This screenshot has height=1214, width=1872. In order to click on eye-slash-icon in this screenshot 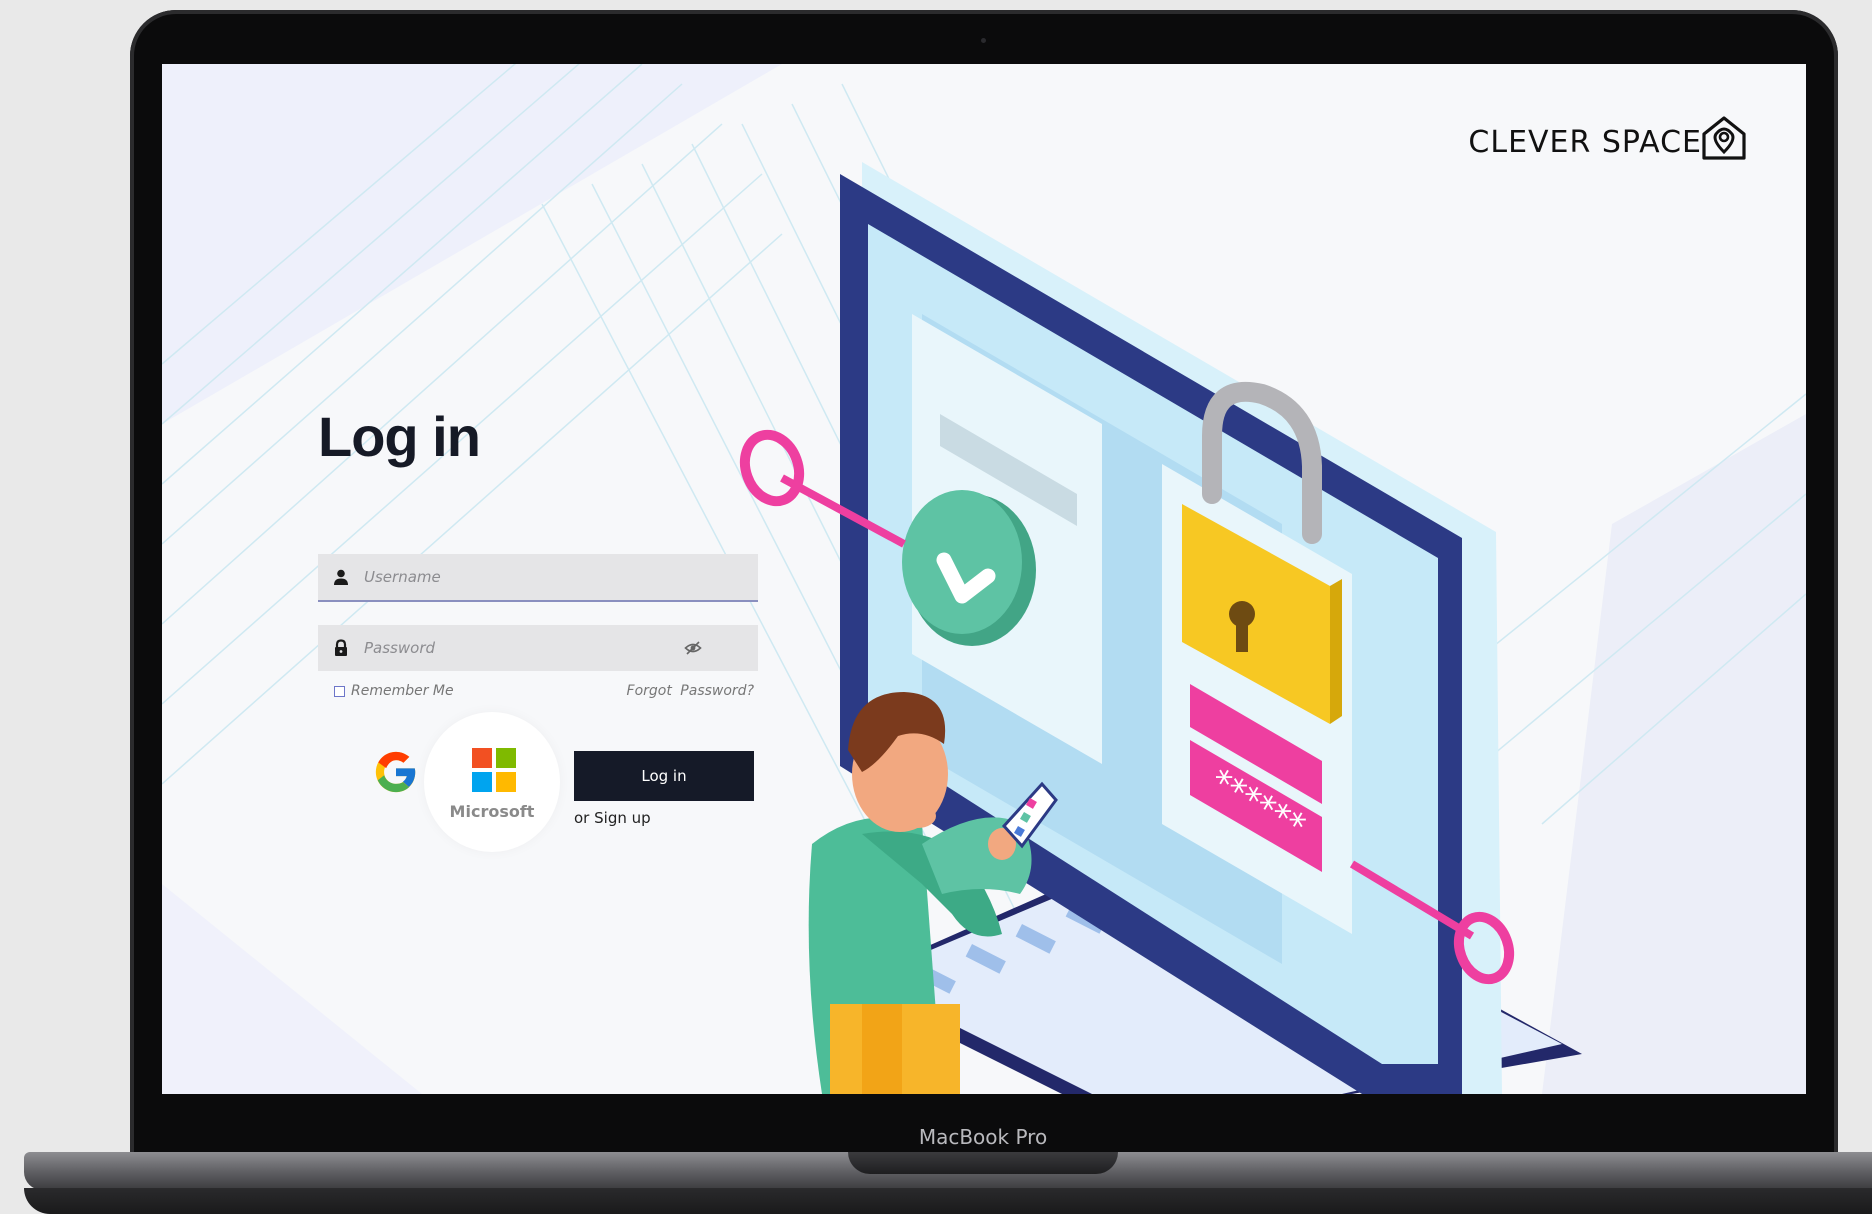, I will do `click(693, 648)`.